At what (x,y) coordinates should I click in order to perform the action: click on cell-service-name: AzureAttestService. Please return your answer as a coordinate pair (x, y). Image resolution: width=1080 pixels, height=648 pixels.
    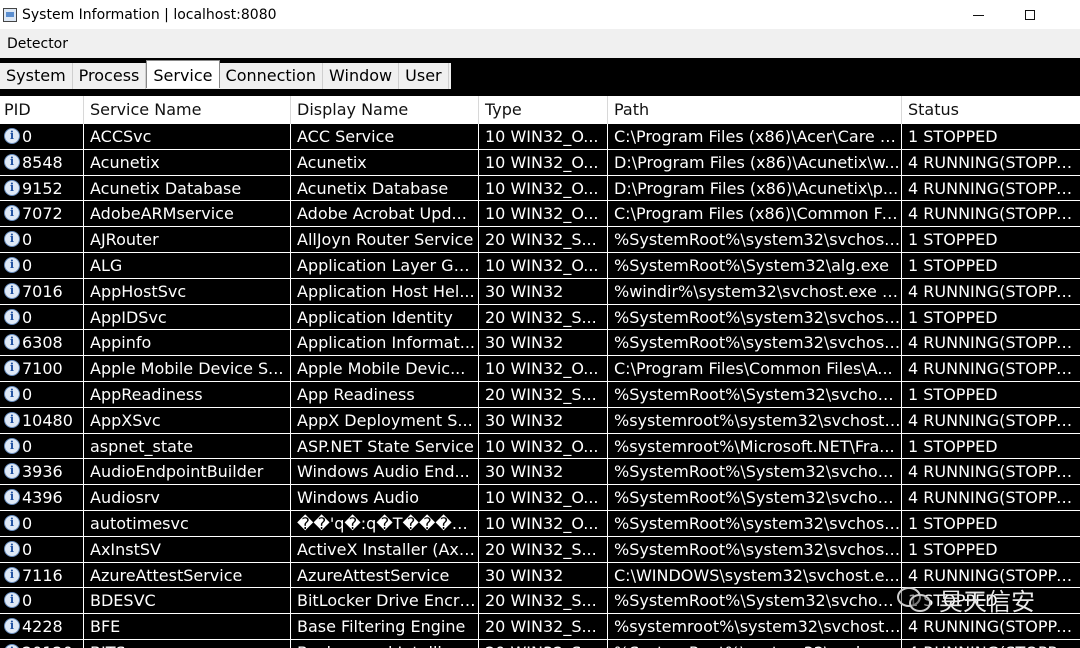
    Looking at the image, I should click on (187, 575).